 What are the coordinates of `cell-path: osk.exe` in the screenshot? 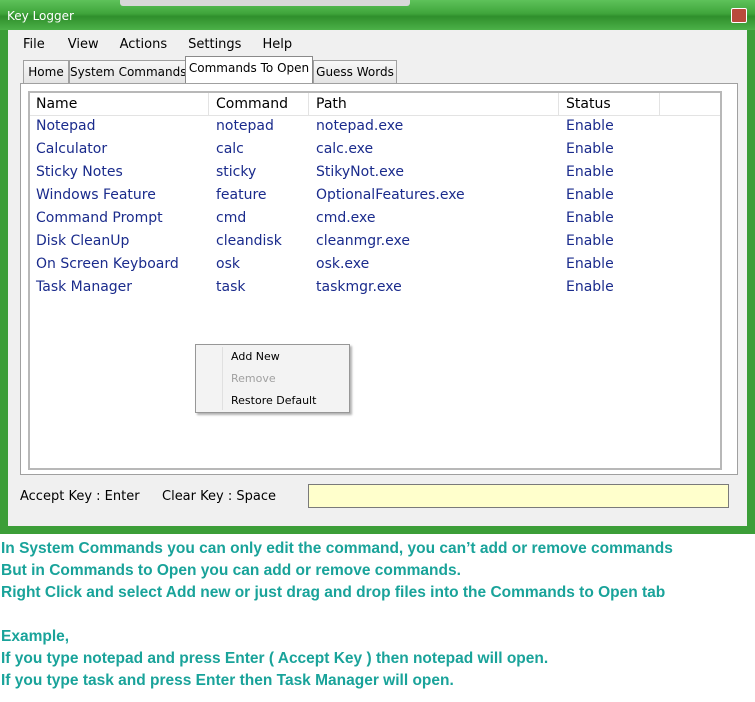 It's located at (343, 264).